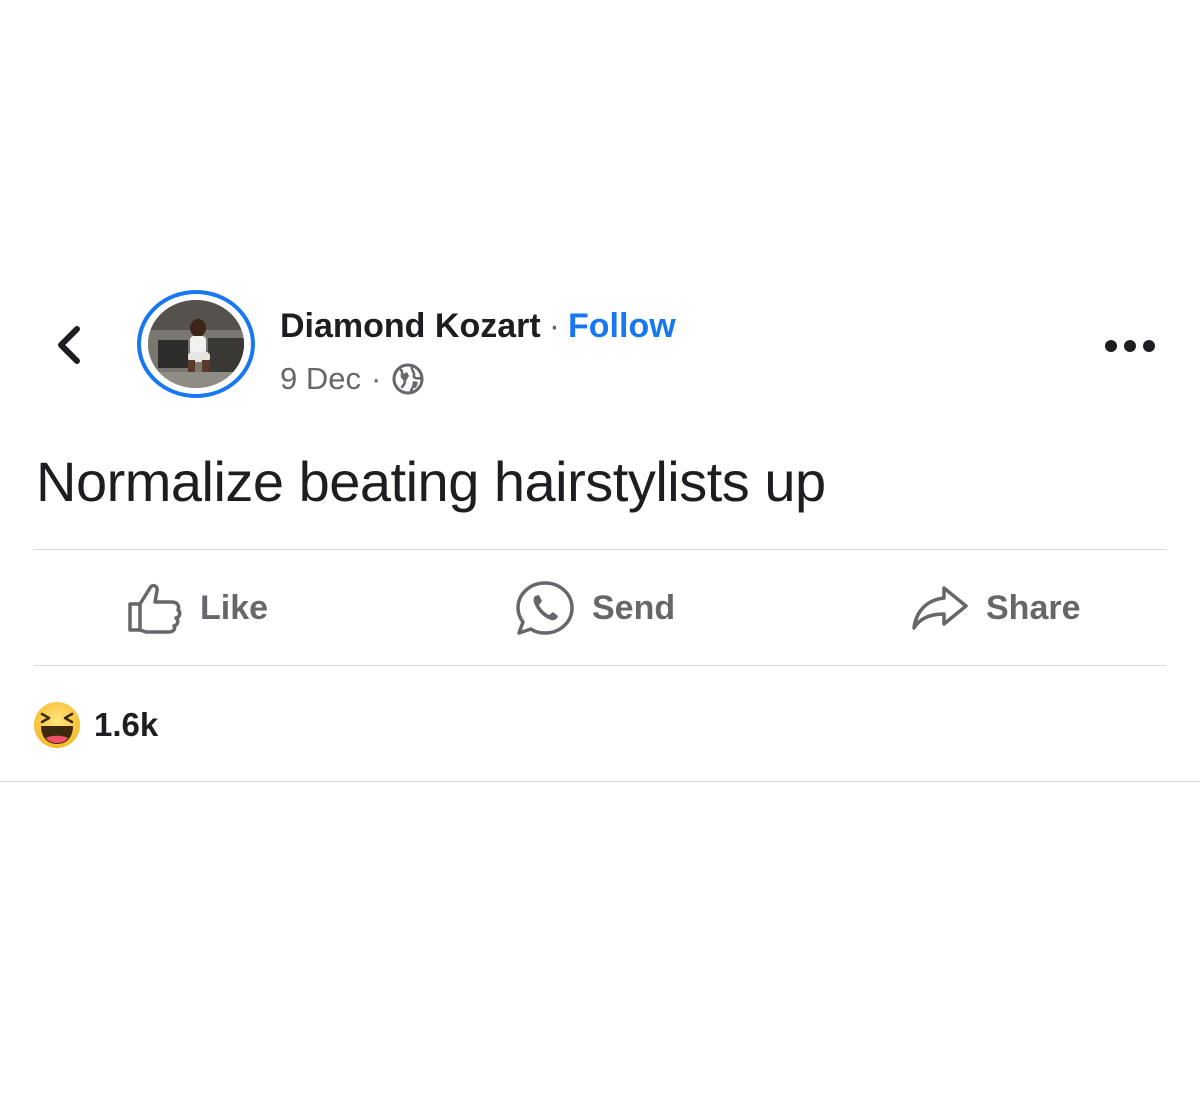  What do you see at coordinates (410, 326) in the screenshot?
I see `author-name: Diamond Kozart` at bounding box center [410, 326].